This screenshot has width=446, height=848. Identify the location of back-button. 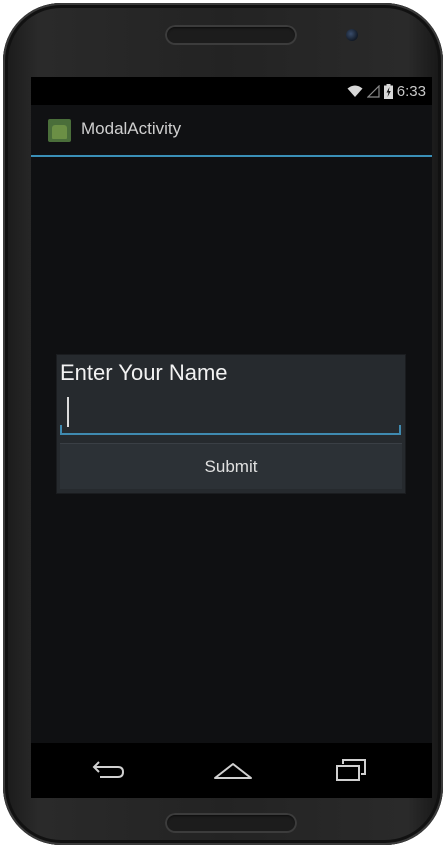
(108, 771).